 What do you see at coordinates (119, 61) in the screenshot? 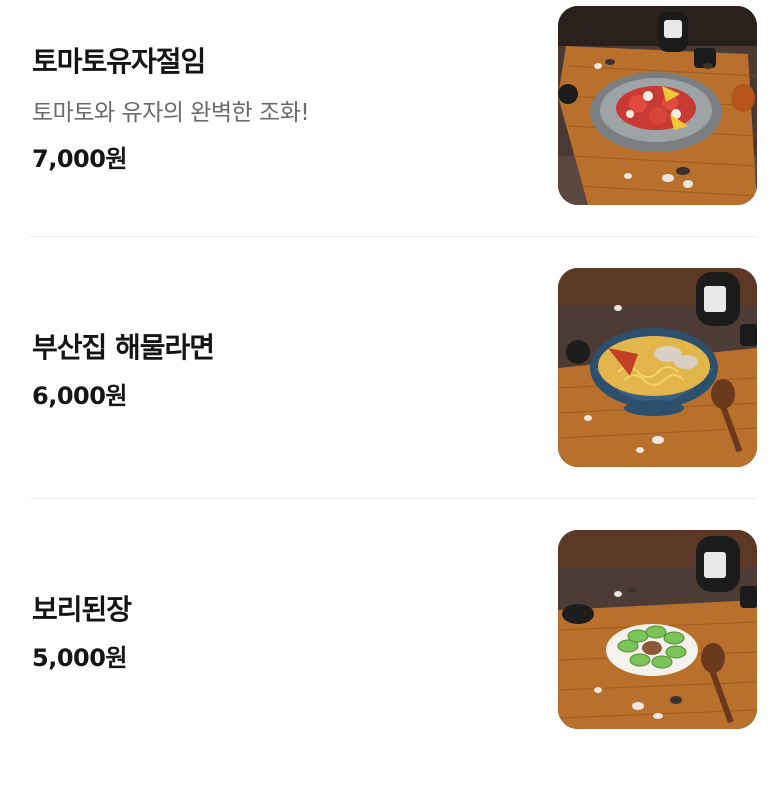
I see `menu-item-name: 토마토유자절임` at bounding box center [119, 61].